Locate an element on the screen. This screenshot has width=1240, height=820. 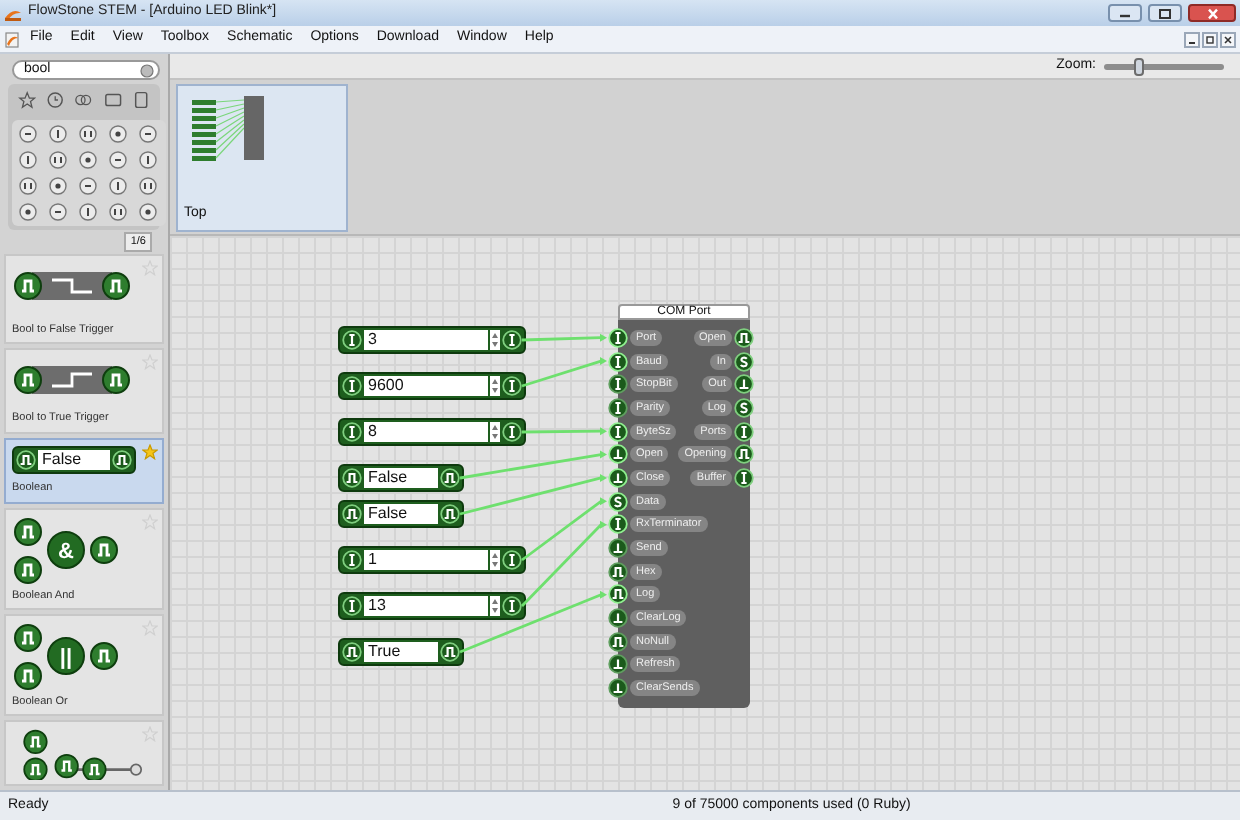
restore-button is located at coordinates (1210, 39).